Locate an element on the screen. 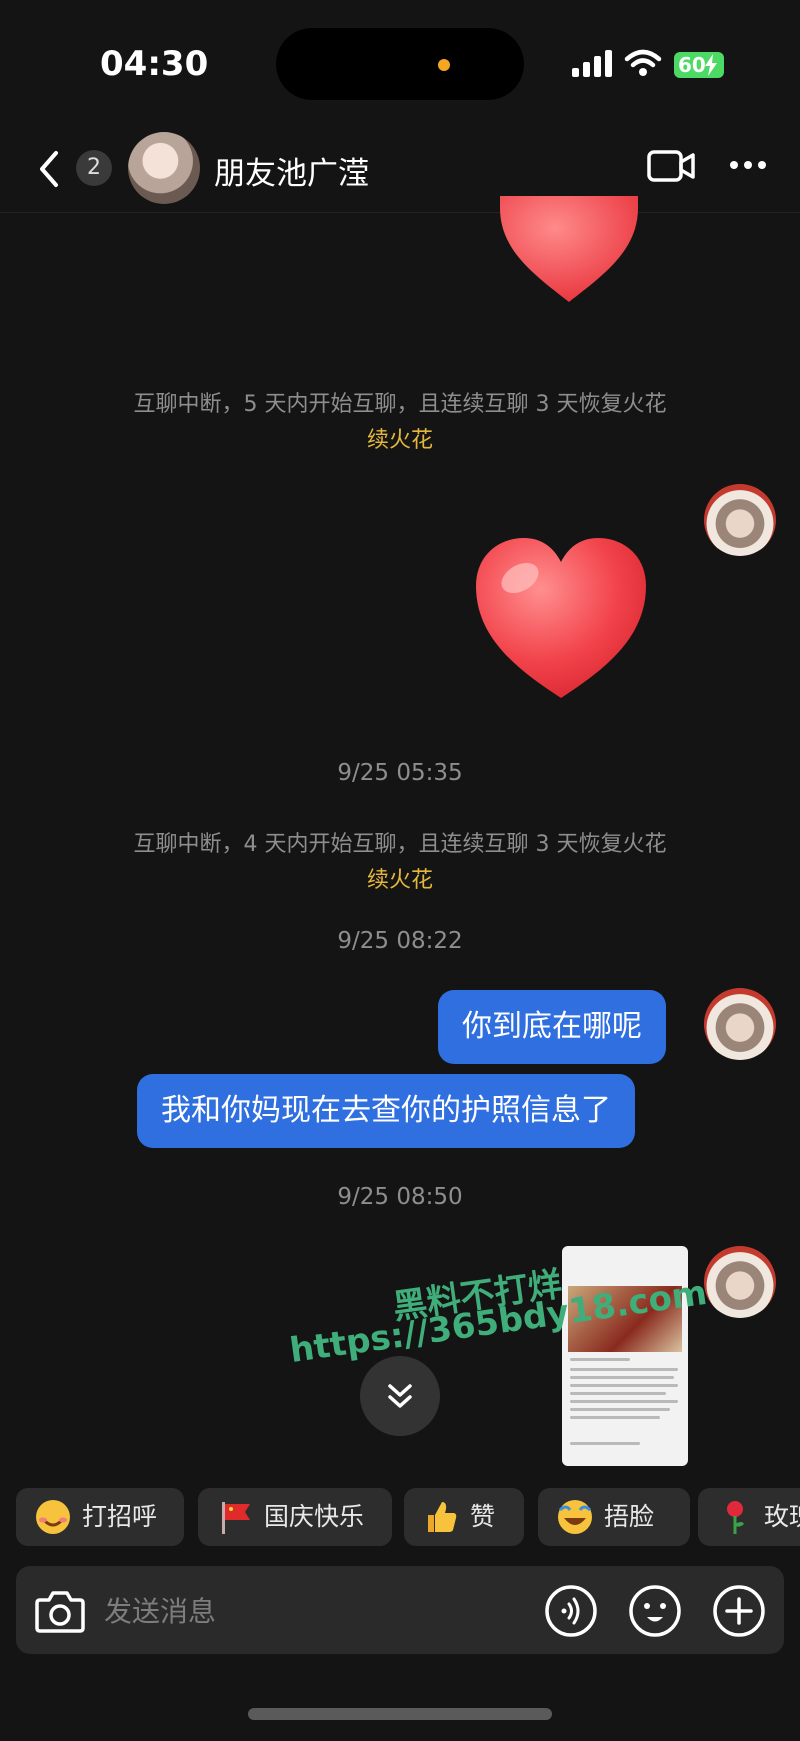 This screenshot has height=1741, width=800. home-indicator is located at coordinates (400, 1714).